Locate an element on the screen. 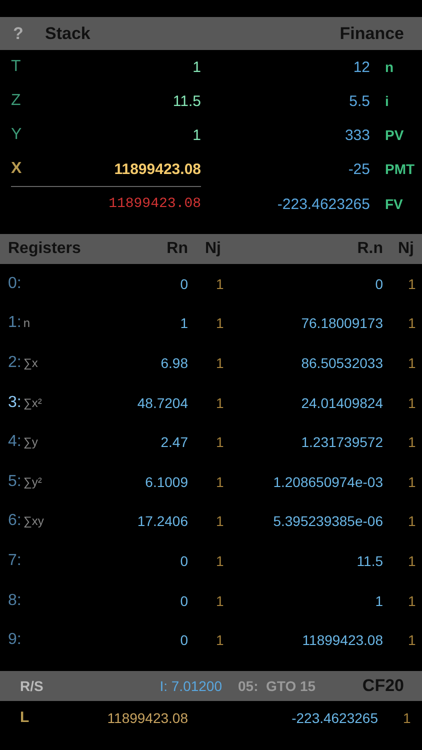 The height and width of the screenshot is (750, 422). l-register-value: -223.4623265 is located at coordinates (334, 718).